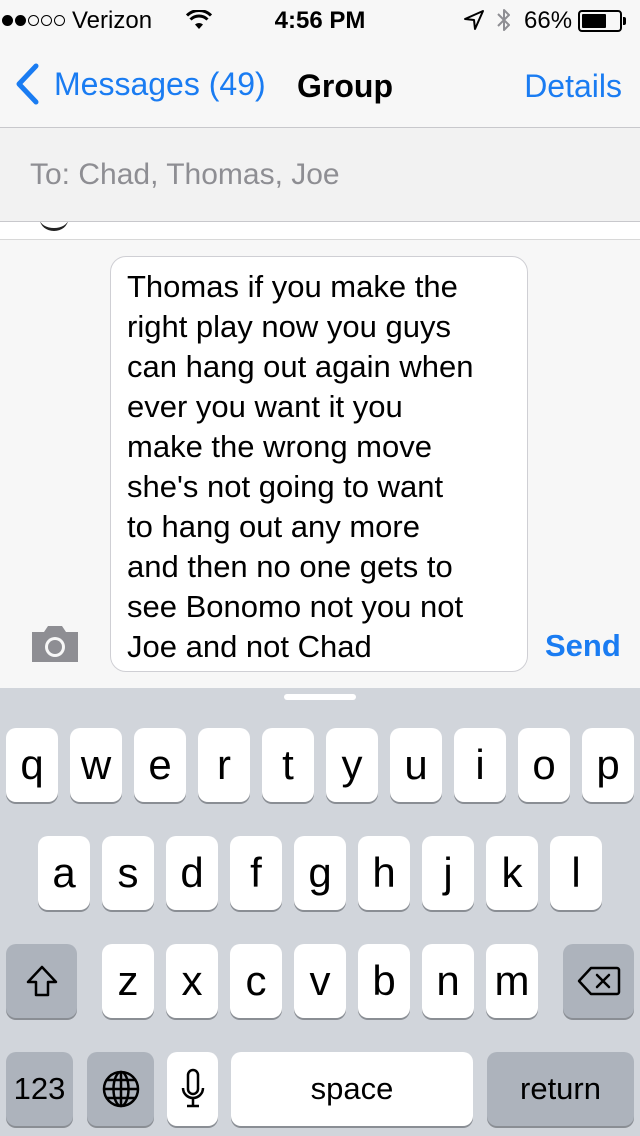  I want to click on send-button: Send, so click(583, 646).